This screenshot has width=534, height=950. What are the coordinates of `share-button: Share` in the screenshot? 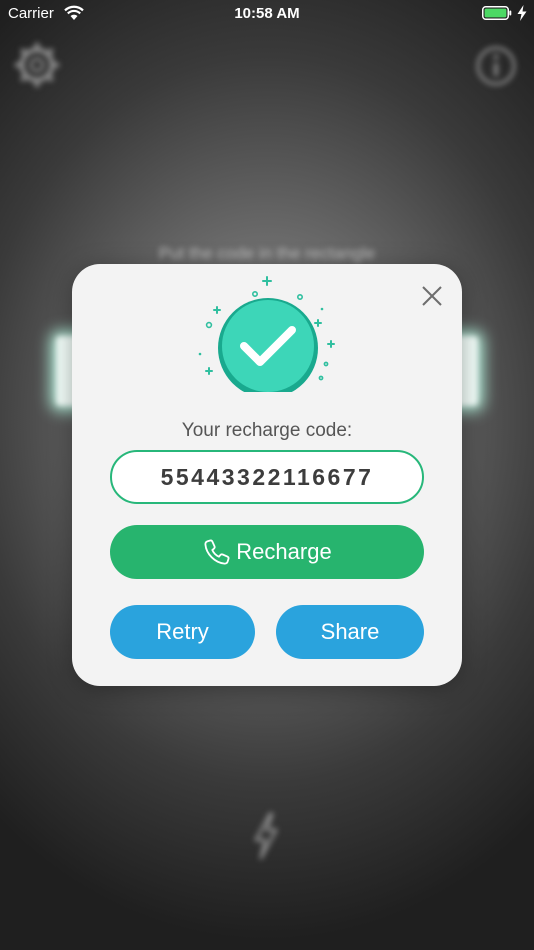 It's located at (350, 632).